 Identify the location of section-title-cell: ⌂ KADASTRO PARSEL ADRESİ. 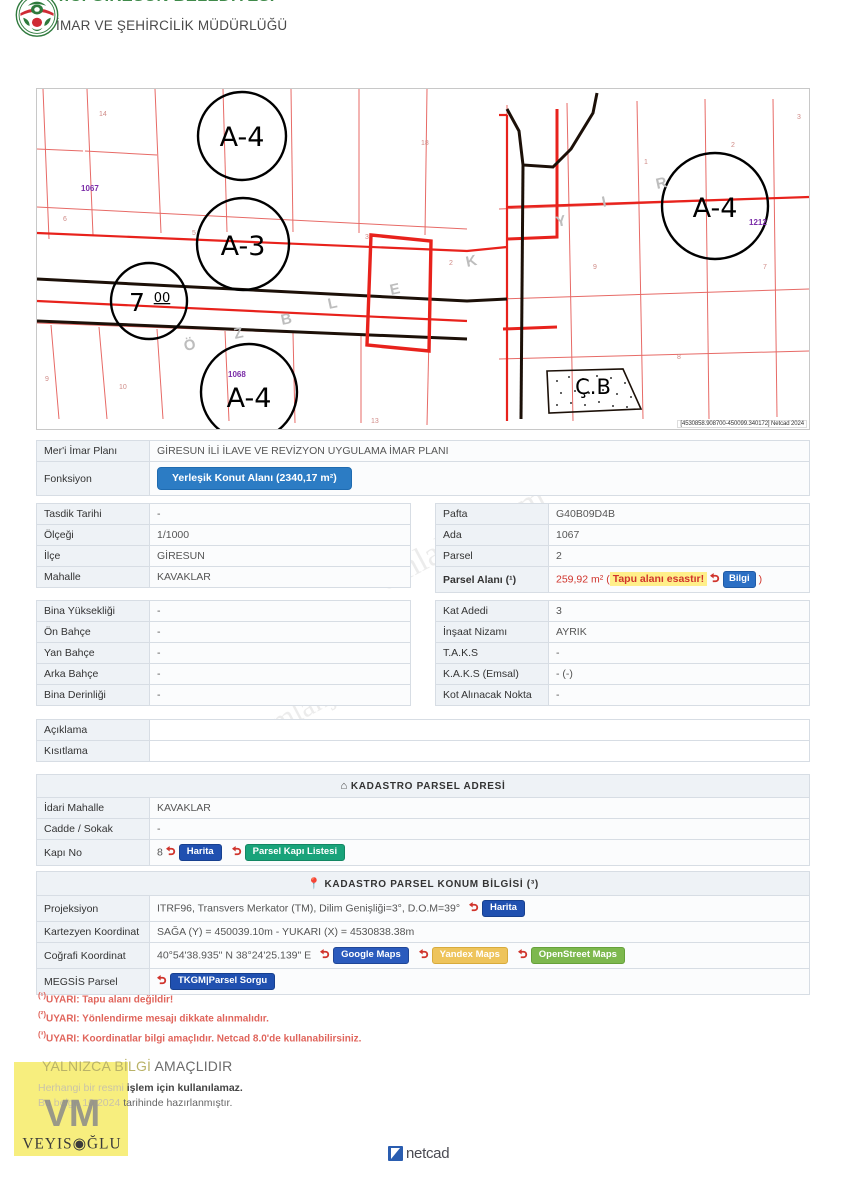
(423, 786).